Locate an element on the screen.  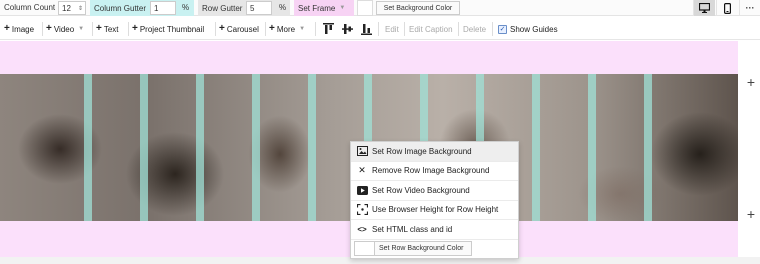
phone-icon is located at coordinates (727, 8).